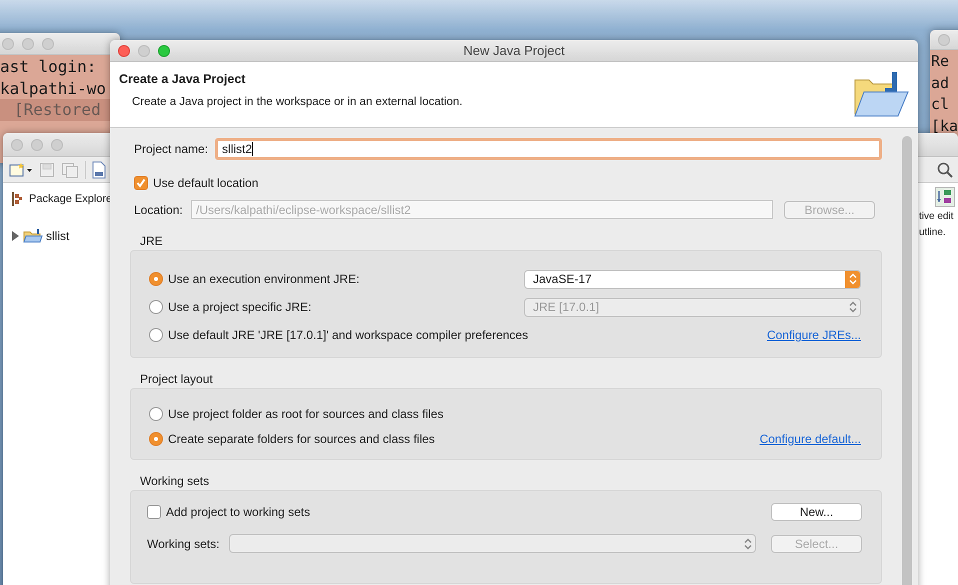 The image size is (958, 585). I want to click on field-label: Project name:, so click(171, 149).